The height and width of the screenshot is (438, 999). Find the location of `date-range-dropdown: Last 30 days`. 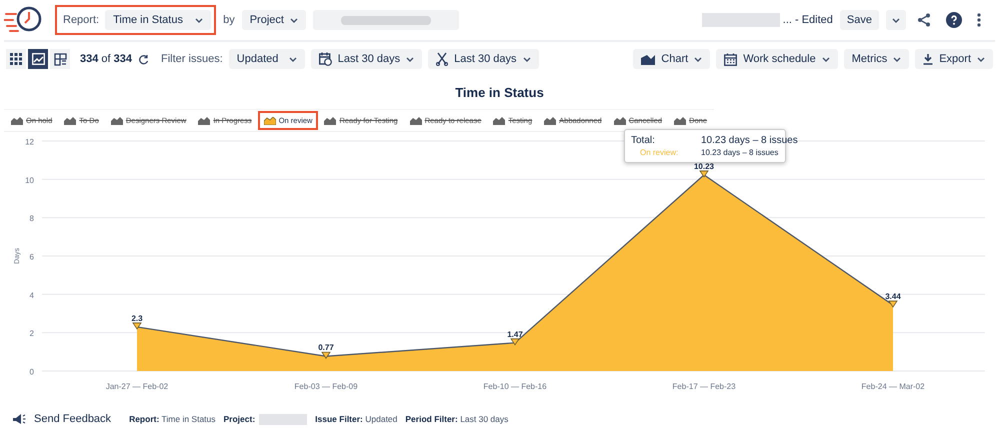

date-range-dropdown: Last 30 days is located at coordinates (366, 59).